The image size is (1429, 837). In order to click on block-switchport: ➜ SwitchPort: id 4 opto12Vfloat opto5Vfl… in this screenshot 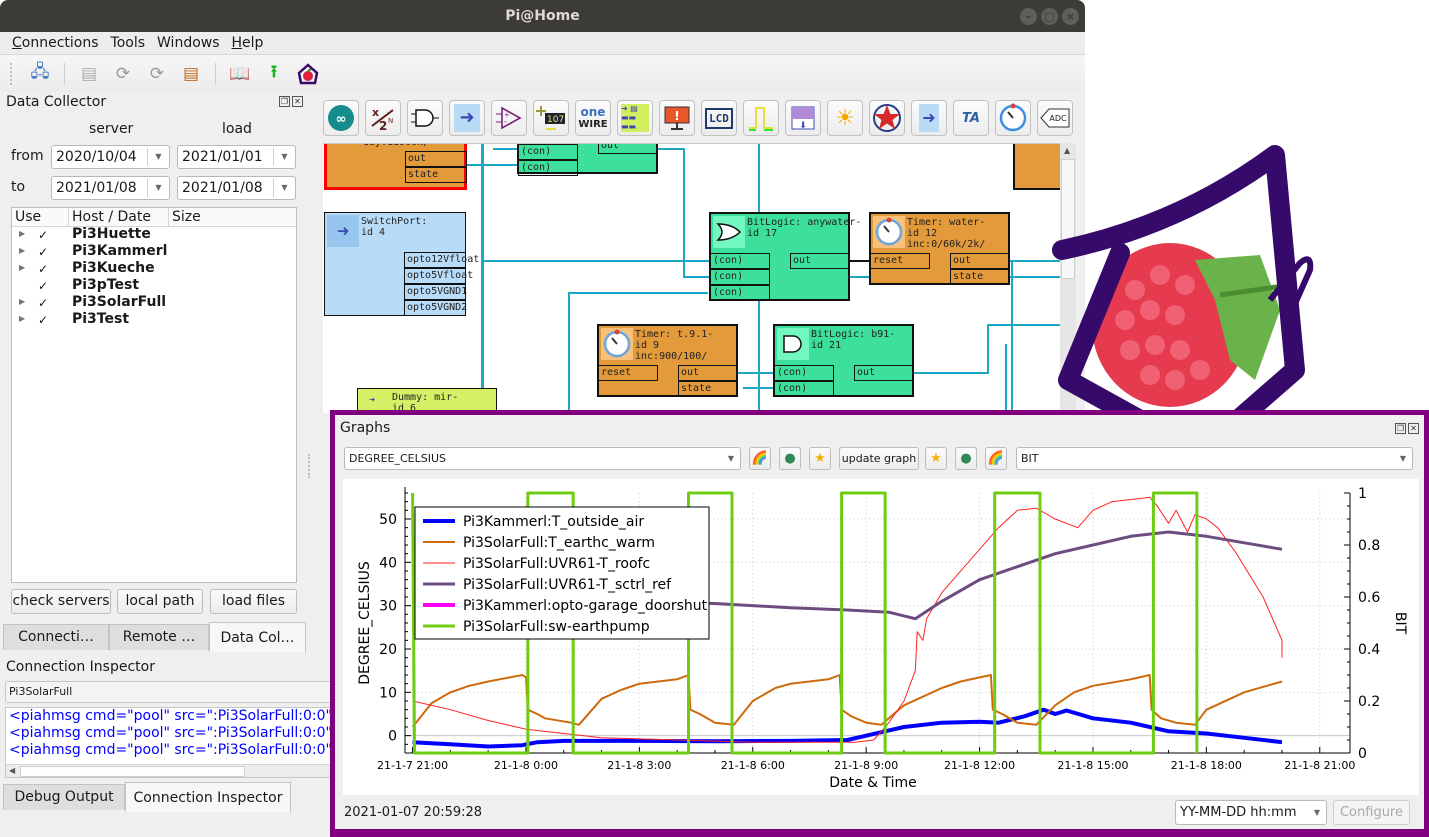, I will do `click(401, 264)`.